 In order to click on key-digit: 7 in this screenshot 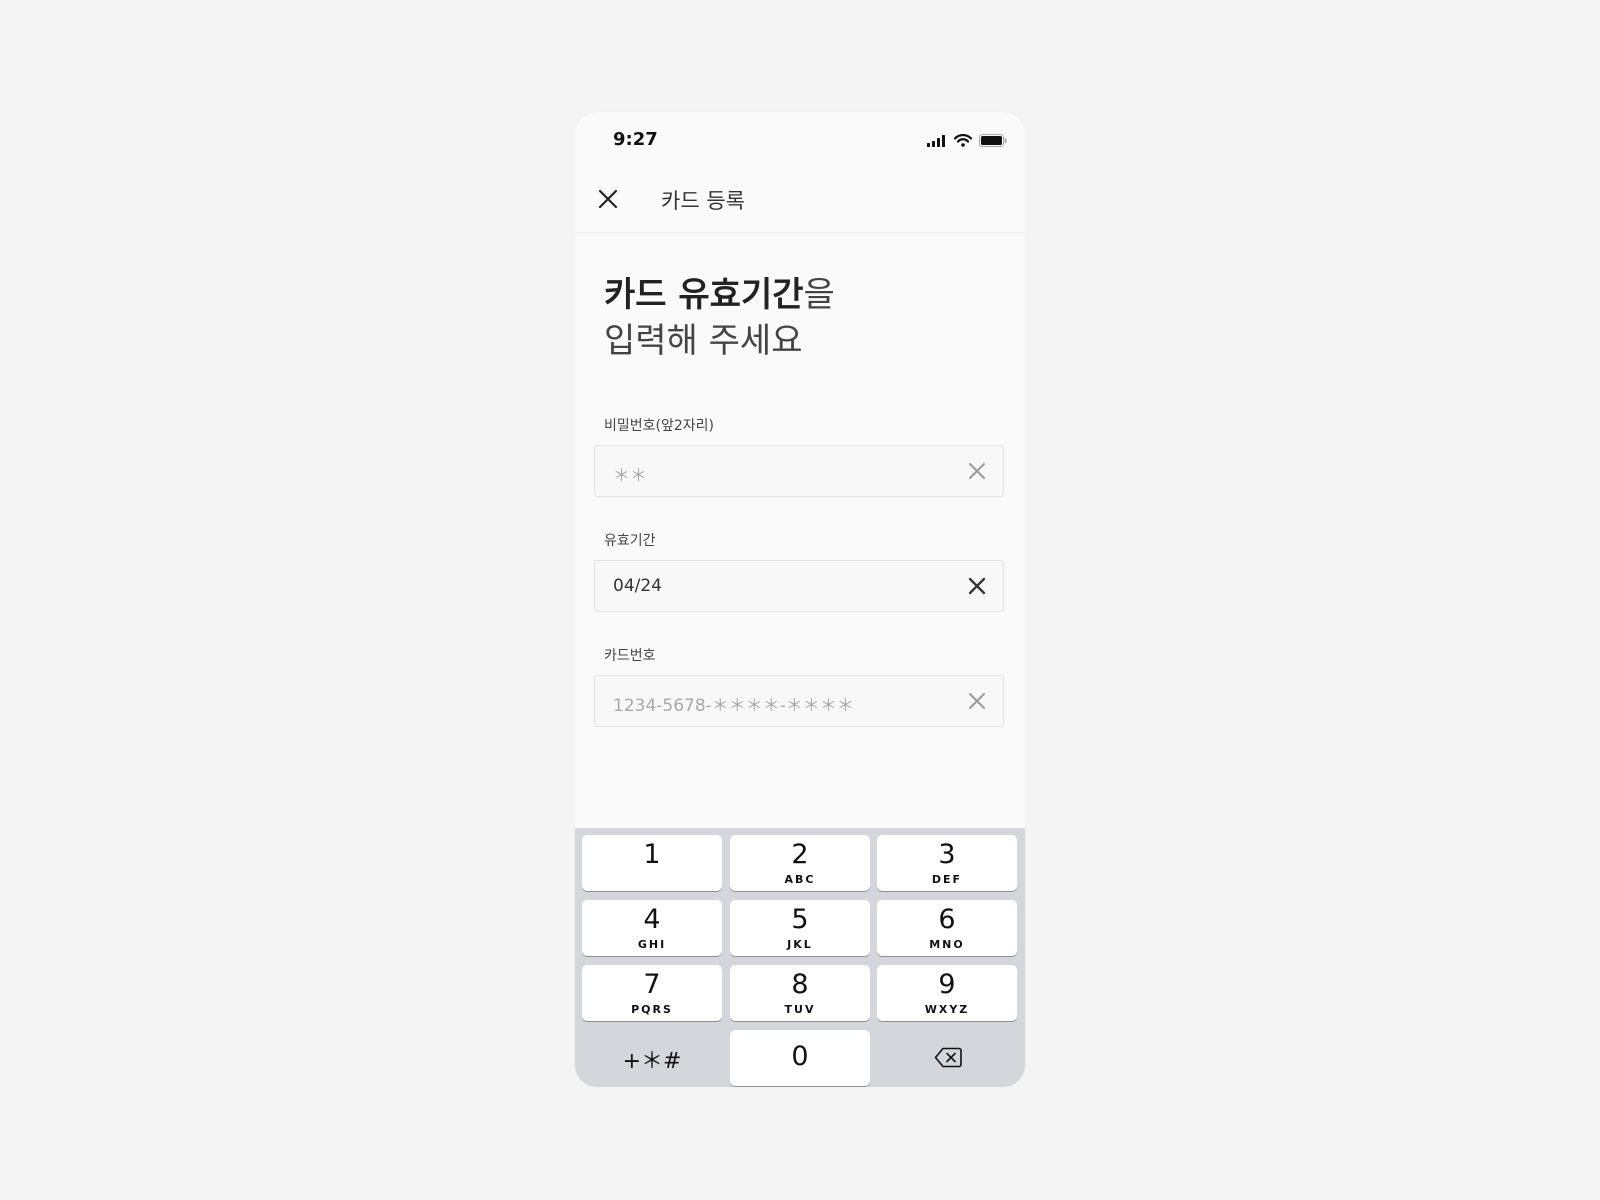, I will do `click(652, 984)`.